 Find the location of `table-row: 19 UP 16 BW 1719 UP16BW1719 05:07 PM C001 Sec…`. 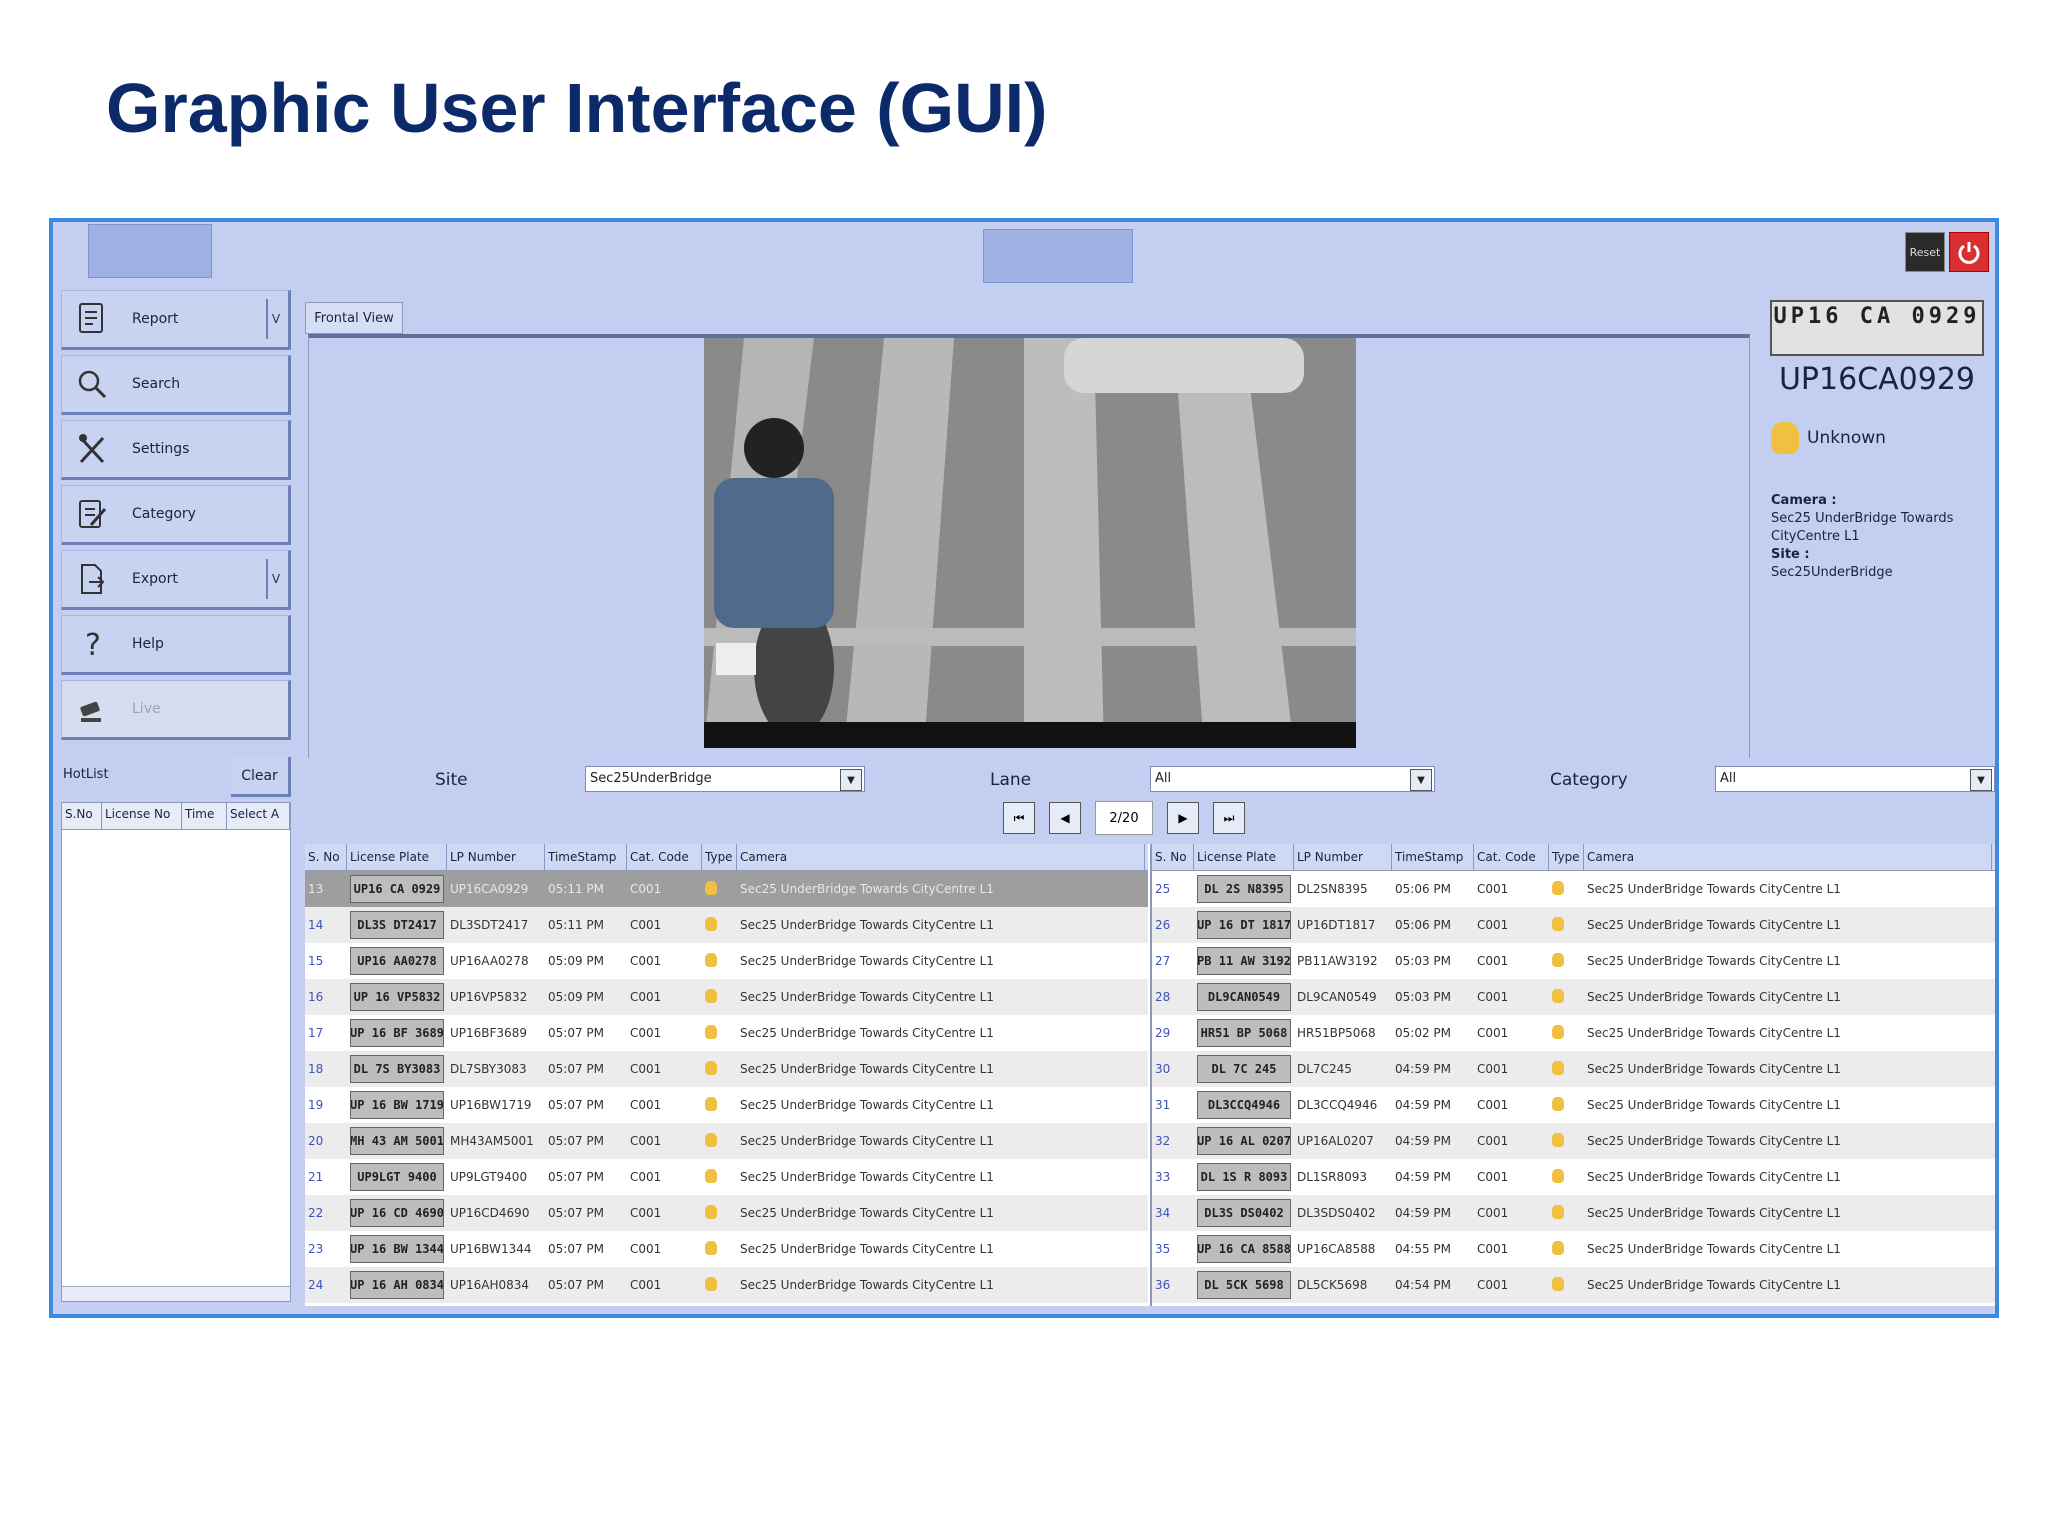

table-row: 19 UP 16 BW 1719 UP16BW1719 05:07 PM C001 Sec… is located at coordinates (726, 1105).